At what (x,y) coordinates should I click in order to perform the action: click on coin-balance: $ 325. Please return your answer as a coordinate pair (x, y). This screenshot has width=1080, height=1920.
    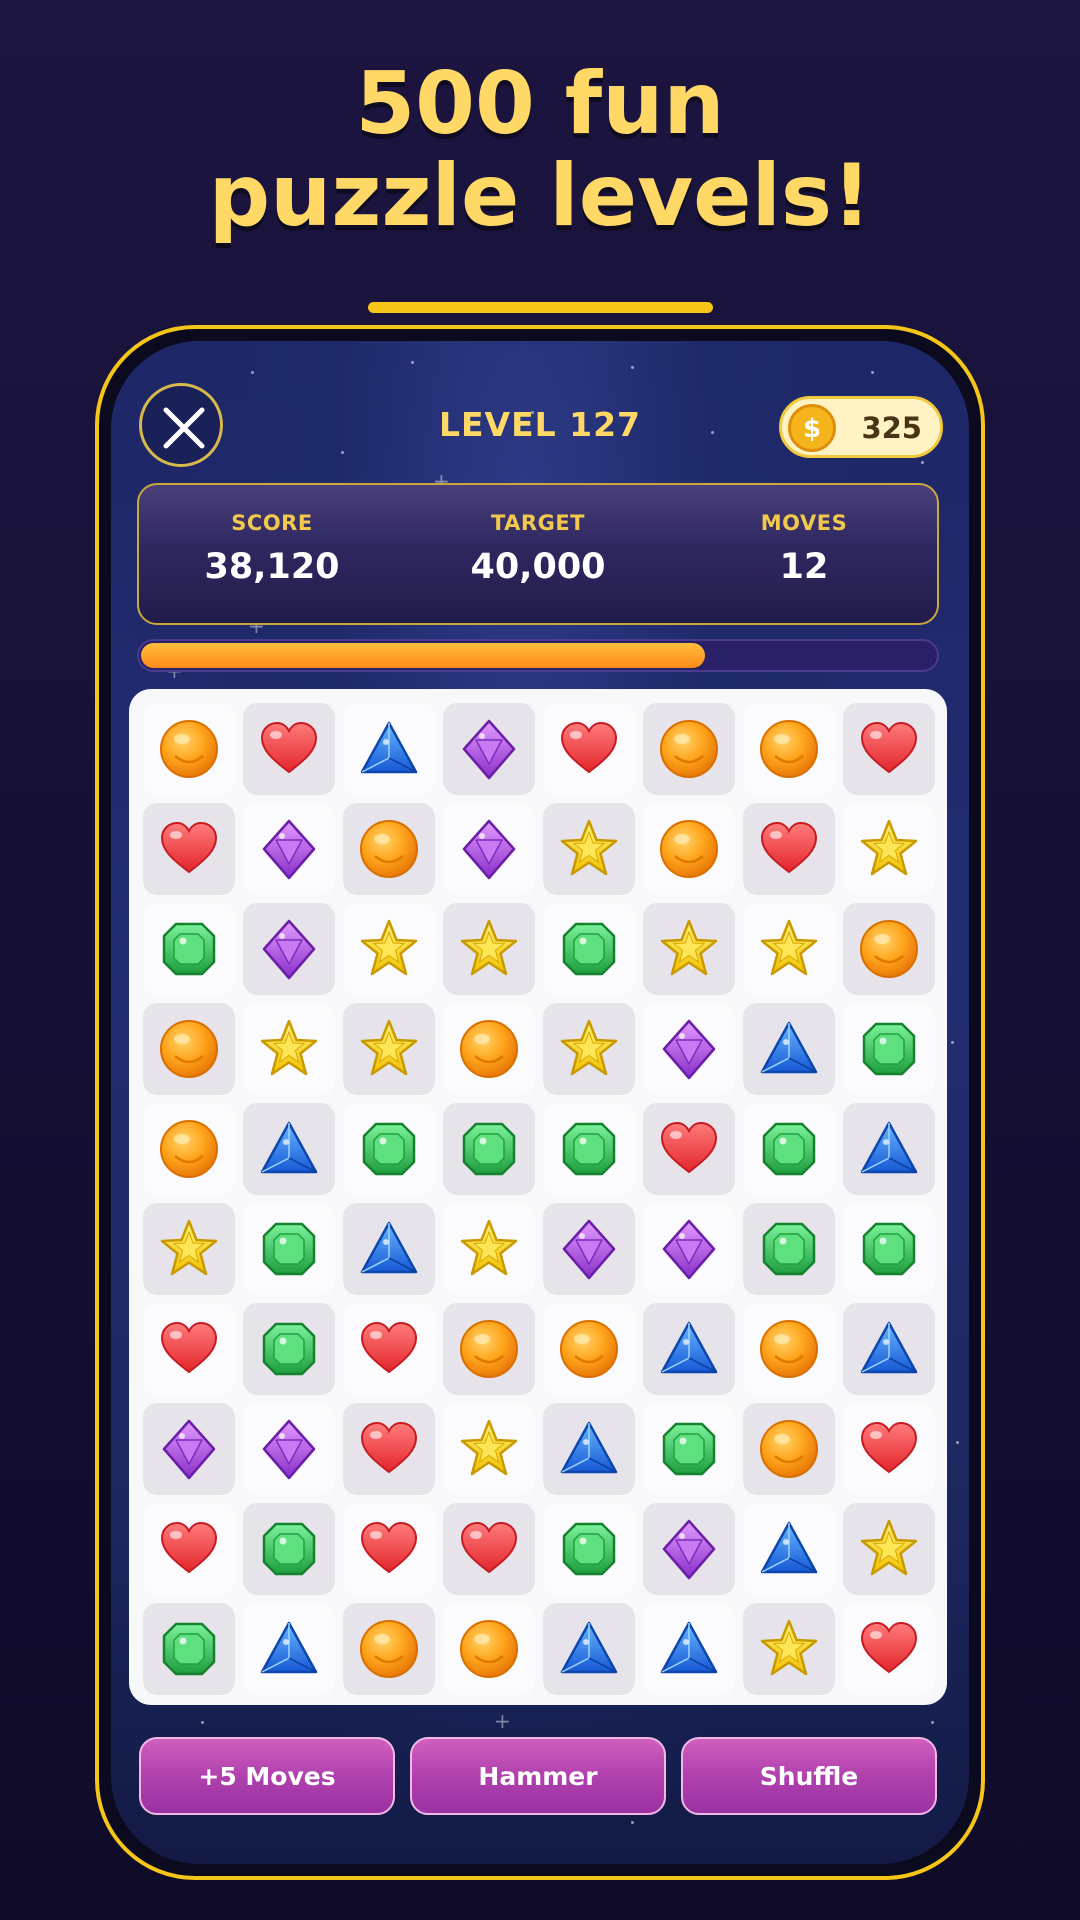
    Looking at the image, I should click on (861, 427).